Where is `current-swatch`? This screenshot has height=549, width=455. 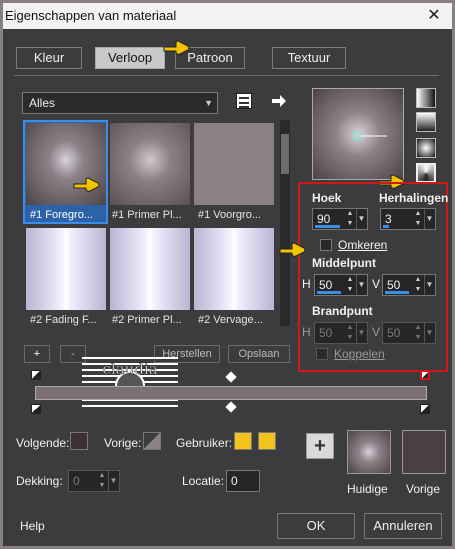
current-swatch is located at coordinates (369, 452).